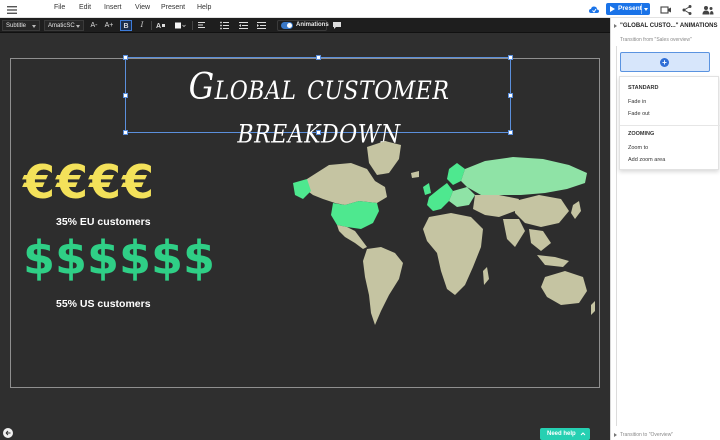 The width and height of the screenshot is (720, 440). Describe the element at coordinates (708, 9) in the screenshot. I see `collaborators-icon` at that location.